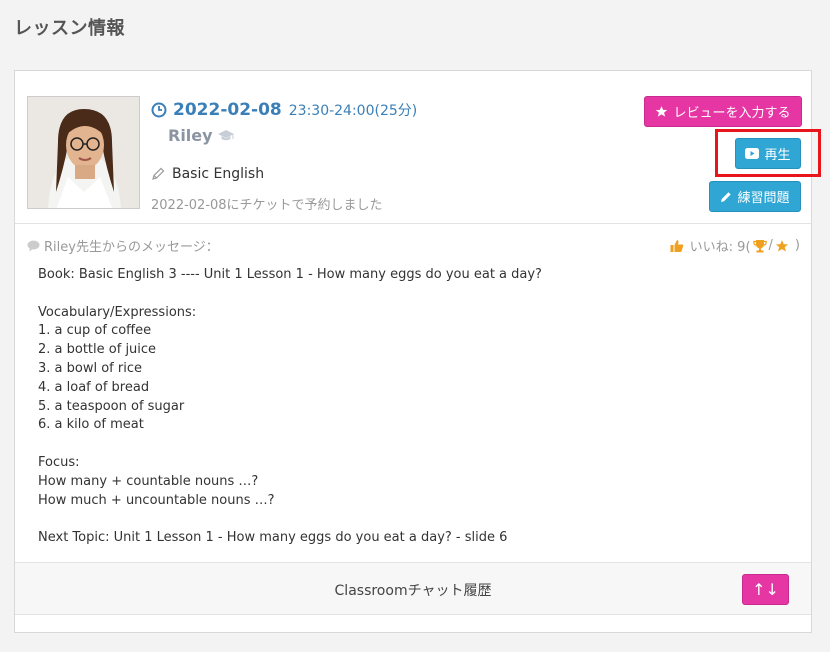  What do you see at coordinates (759, 245) in the screenshot?
I see `trophy-icon` at bounding box center [759, 245].